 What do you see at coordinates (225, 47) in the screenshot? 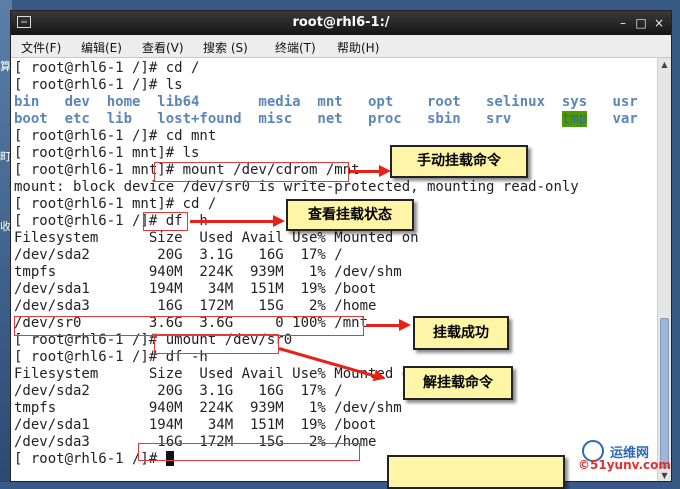
I see `menu-search: 搜索 (S)` at bounding box center [225, 47].